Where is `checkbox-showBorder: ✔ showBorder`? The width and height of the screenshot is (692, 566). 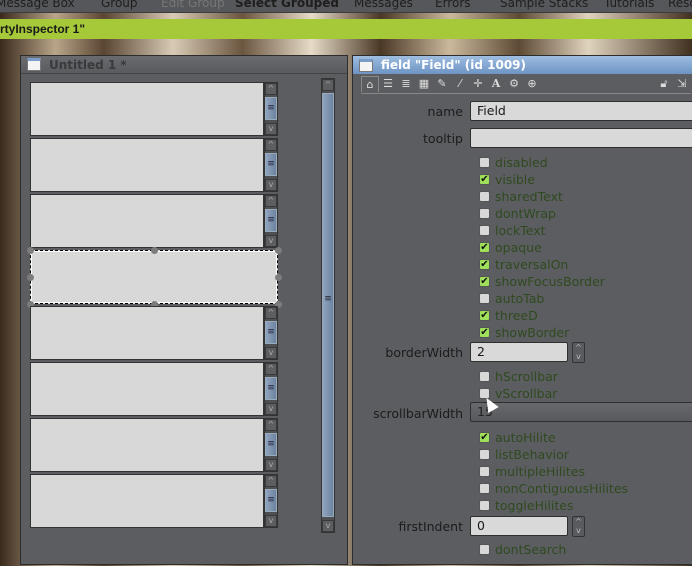
checkbox-showBorder: ✔ showBorder is located at coordinates (524, 332).